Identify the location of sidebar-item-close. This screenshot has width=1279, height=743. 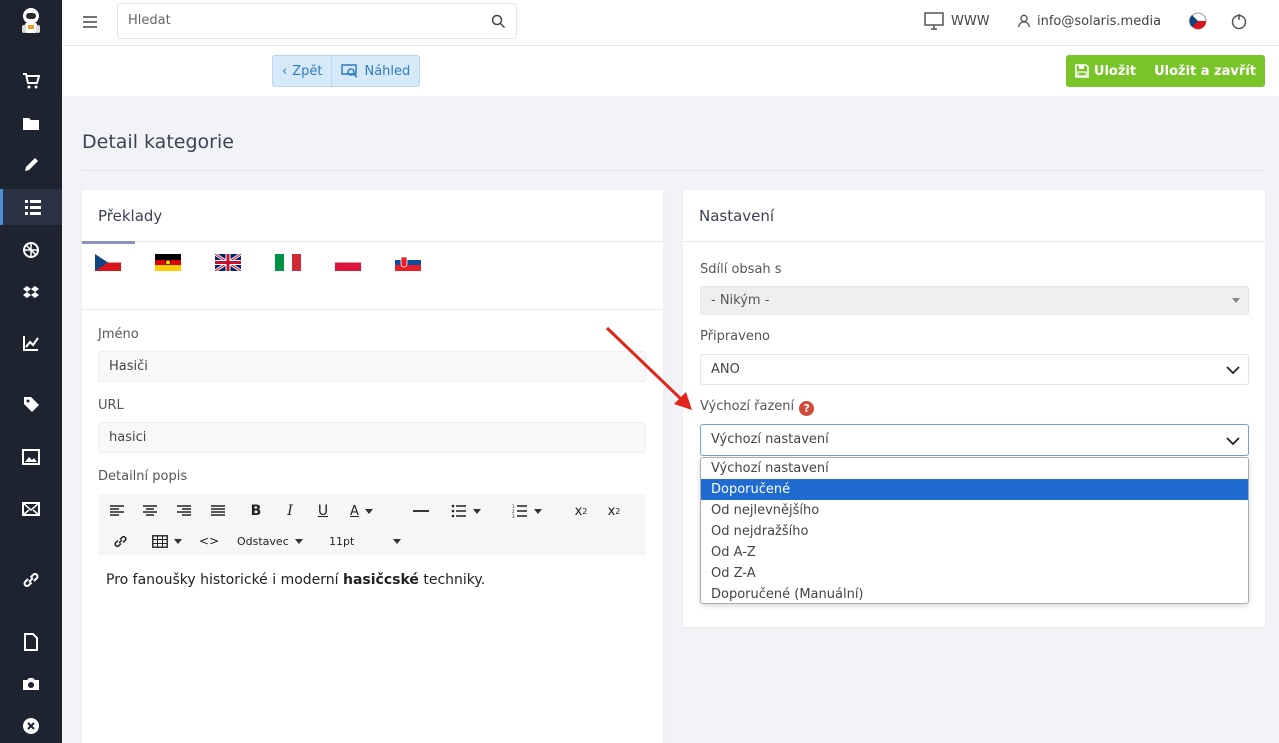
(31, 725).